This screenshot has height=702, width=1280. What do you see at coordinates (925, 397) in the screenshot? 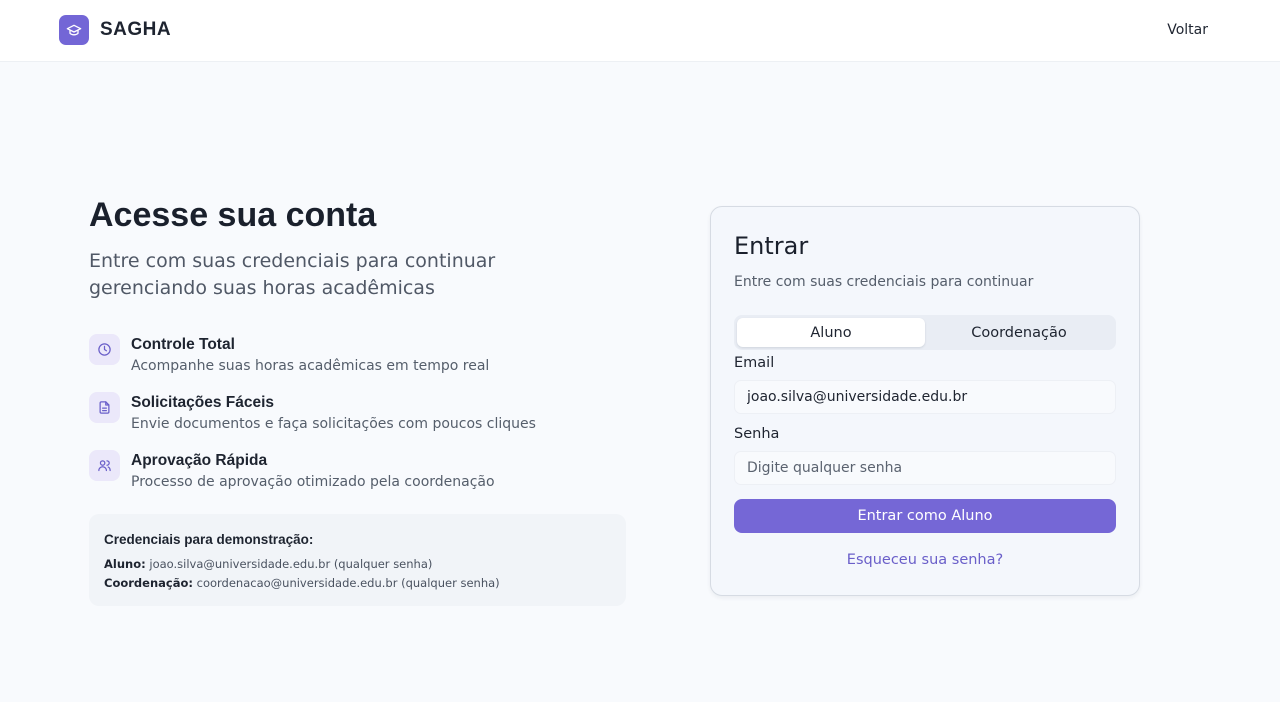
I see `email-field` at bounding box center [925, 397].